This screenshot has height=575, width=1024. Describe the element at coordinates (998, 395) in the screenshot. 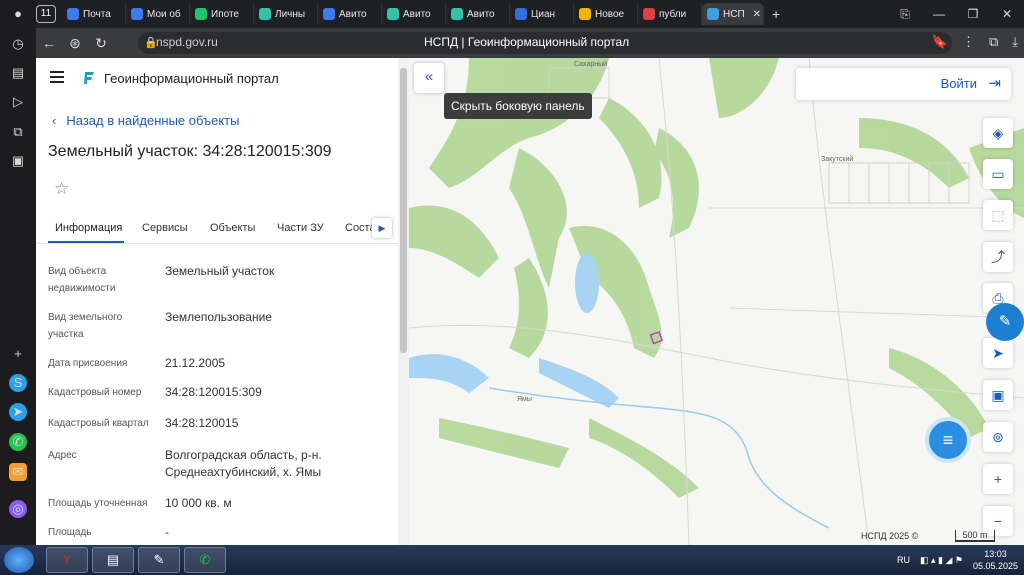

I see `minimap-button: ▣` at that location.